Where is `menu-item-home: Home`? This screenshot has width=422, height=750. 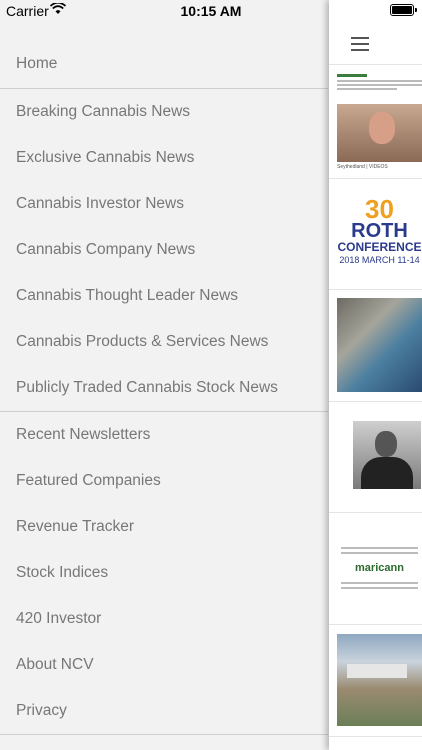 menu-item-home: Home is located at coordinates (164, 64).